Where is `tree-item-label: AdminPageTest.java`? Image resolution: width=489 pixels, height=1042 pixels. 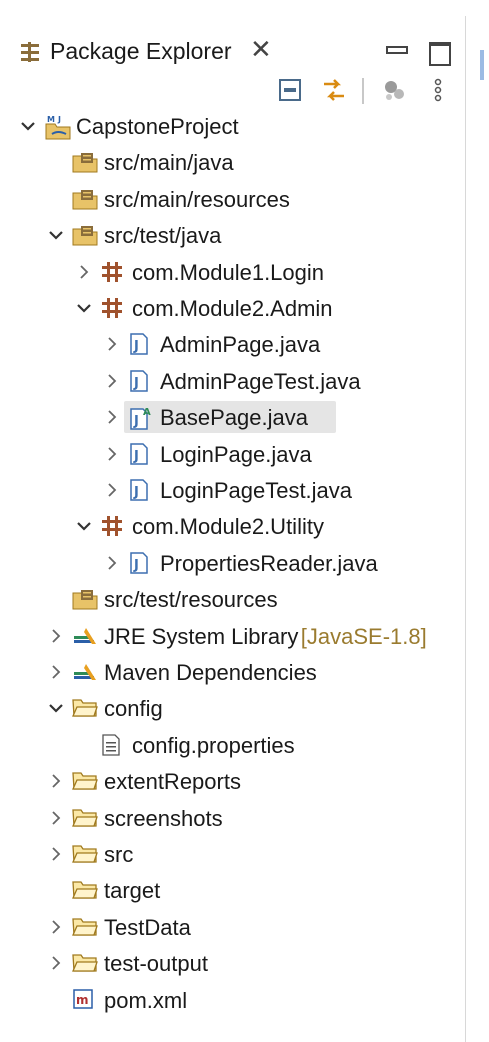
tree-item-label: AdminPageTest.java is located at coordinates (260, 381).